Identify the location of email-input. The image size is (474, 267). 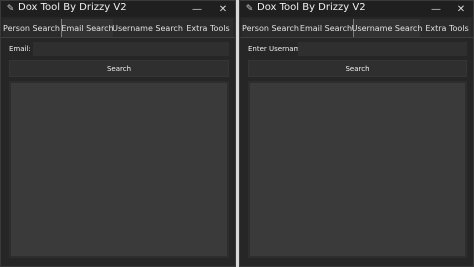
(131, 49).